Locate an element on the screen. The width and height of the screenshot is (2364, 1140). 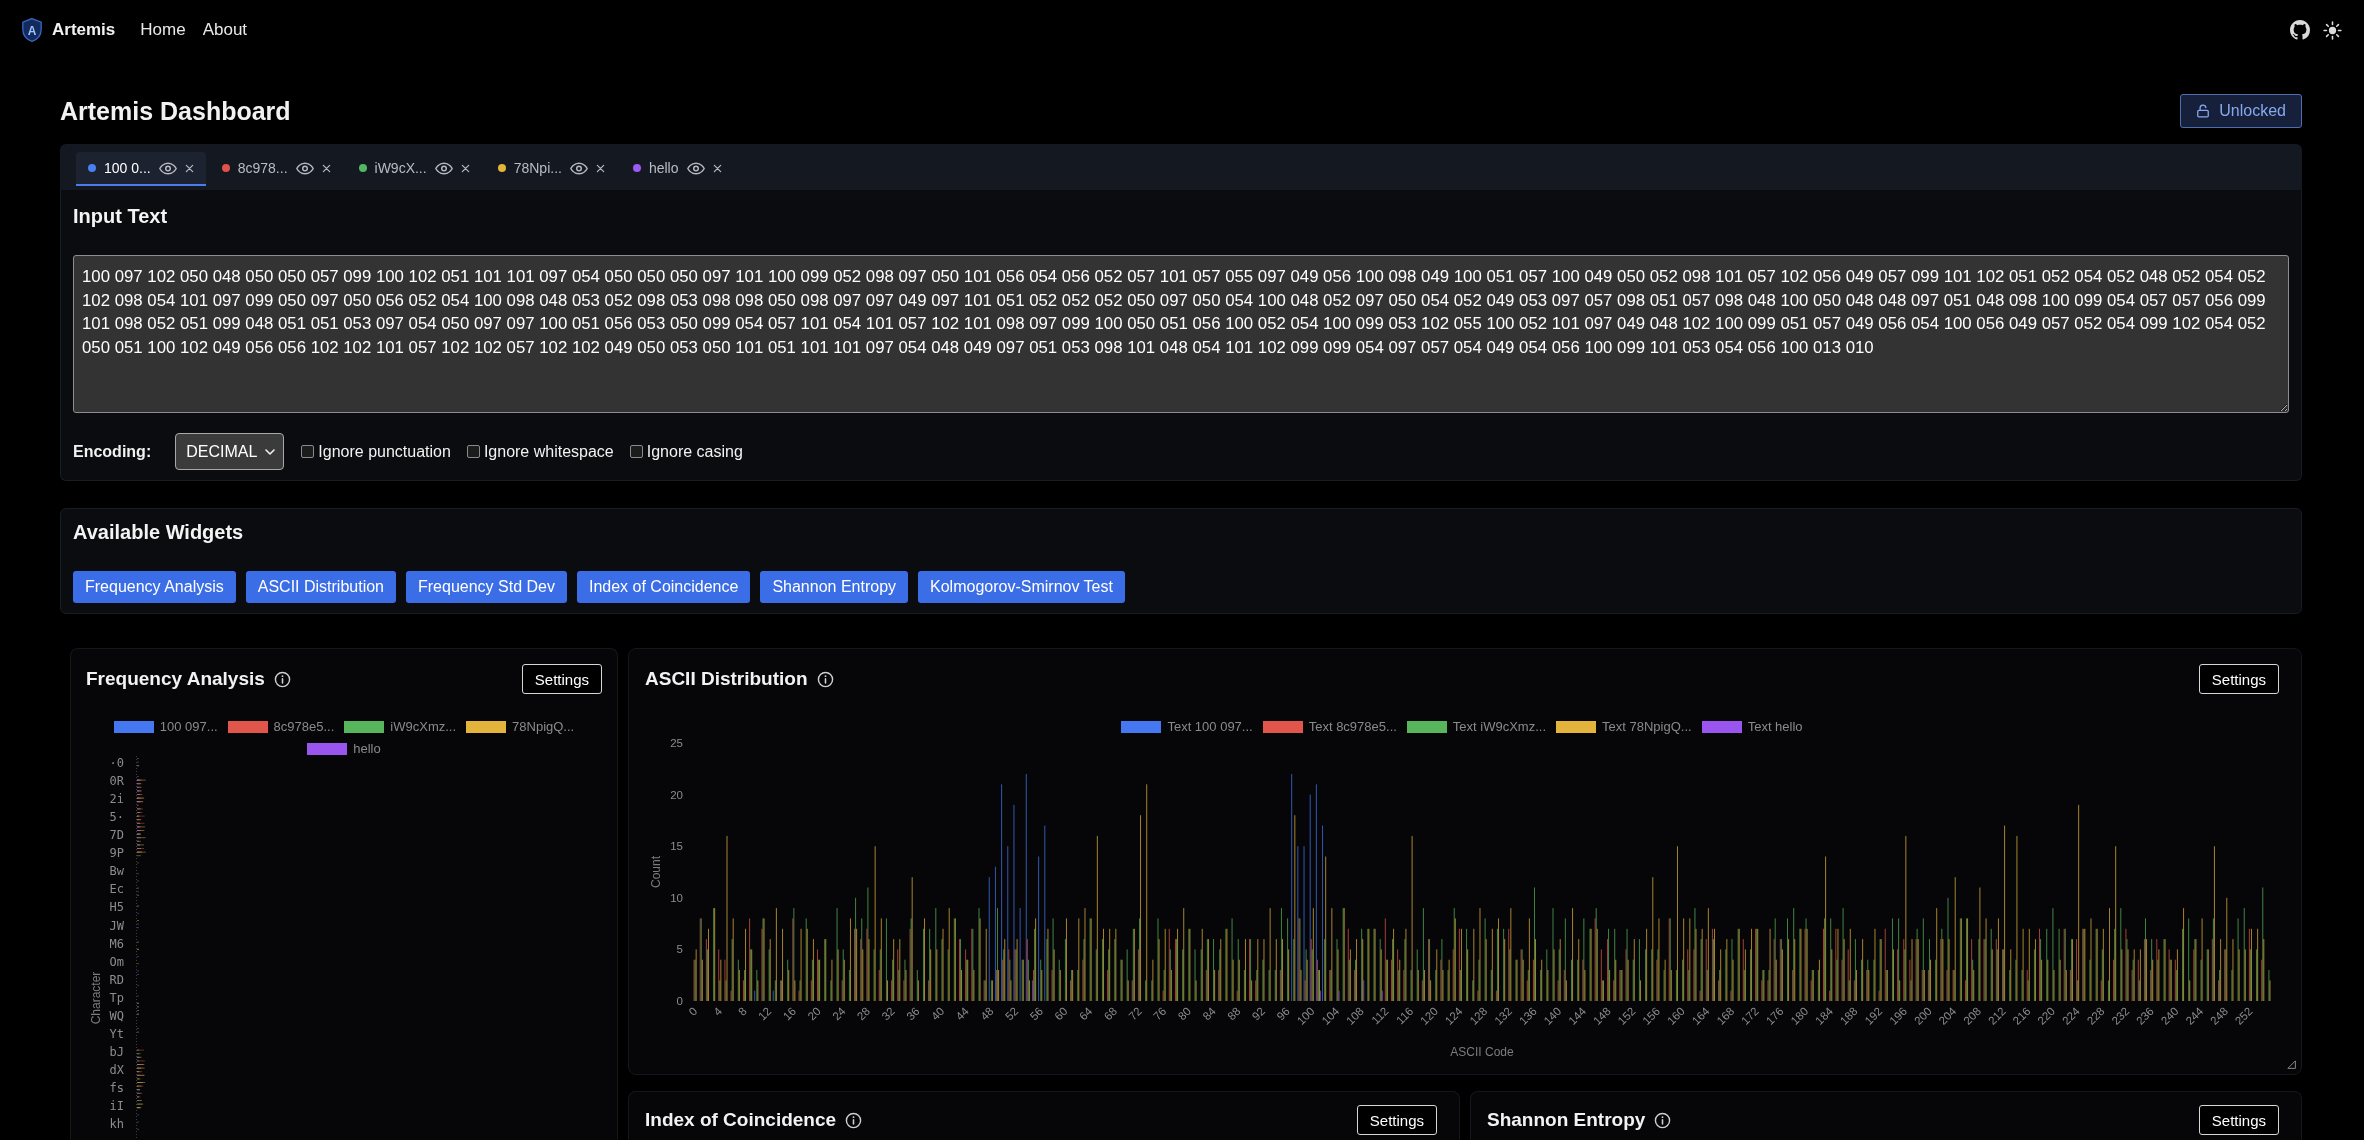
axis-tick-label: 108 is located at coordinates (1354, 1015).